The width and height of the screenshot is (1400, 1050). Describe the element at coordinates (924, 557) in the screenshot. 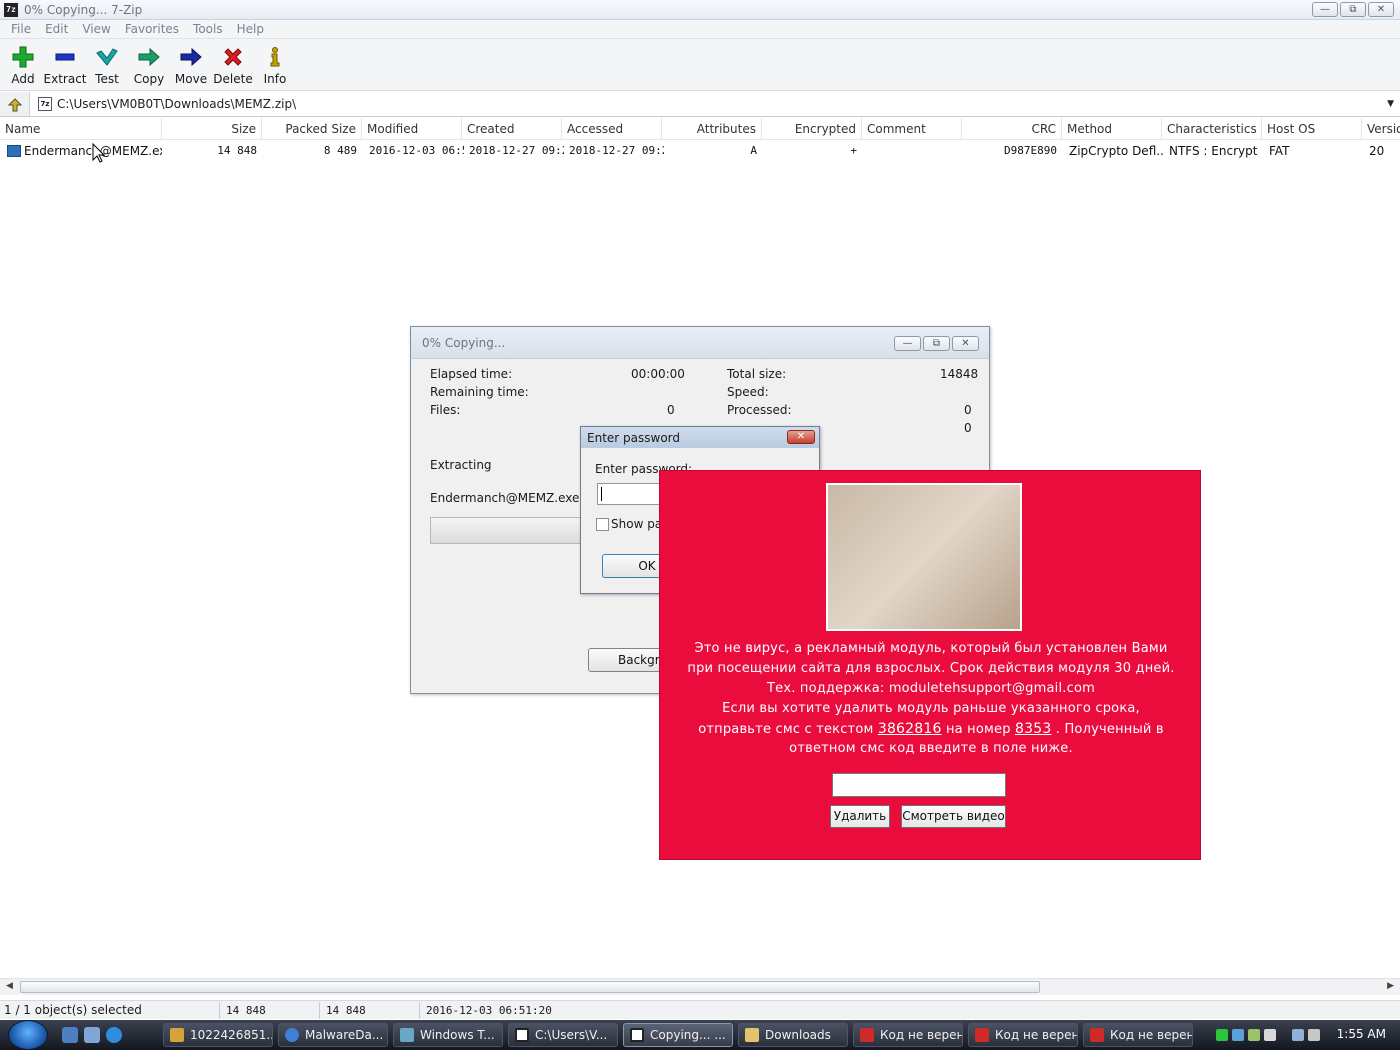

I see `popup-image` at that location.